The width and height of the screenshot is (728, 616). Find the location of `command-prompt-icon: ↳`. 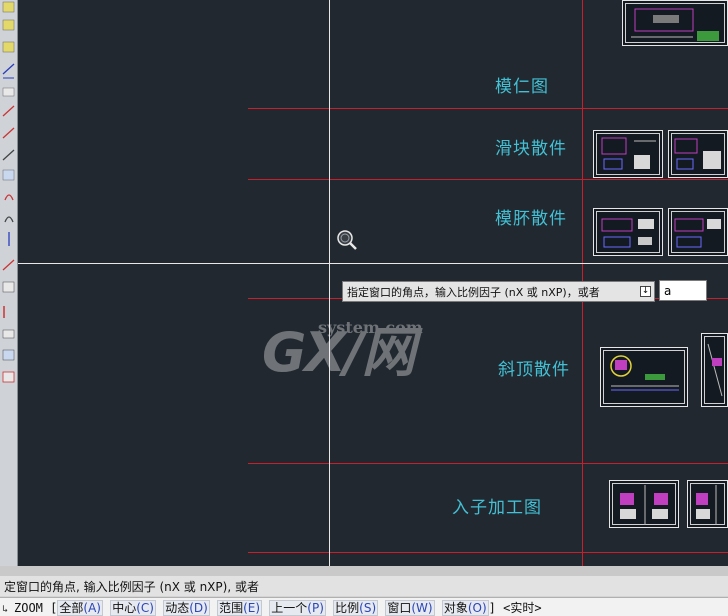

command-prompt-icon: ↳ is located at coordinates (5, 609).